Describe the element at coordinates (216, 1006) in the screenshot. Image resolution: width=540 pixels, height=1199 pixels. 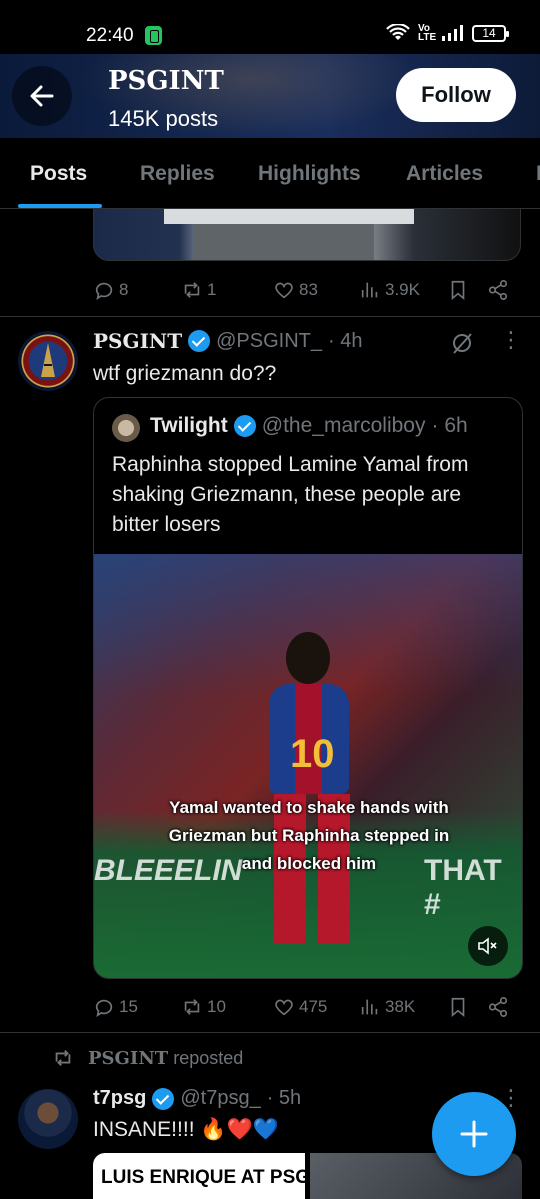
I see `repost-count: 10` at that location.